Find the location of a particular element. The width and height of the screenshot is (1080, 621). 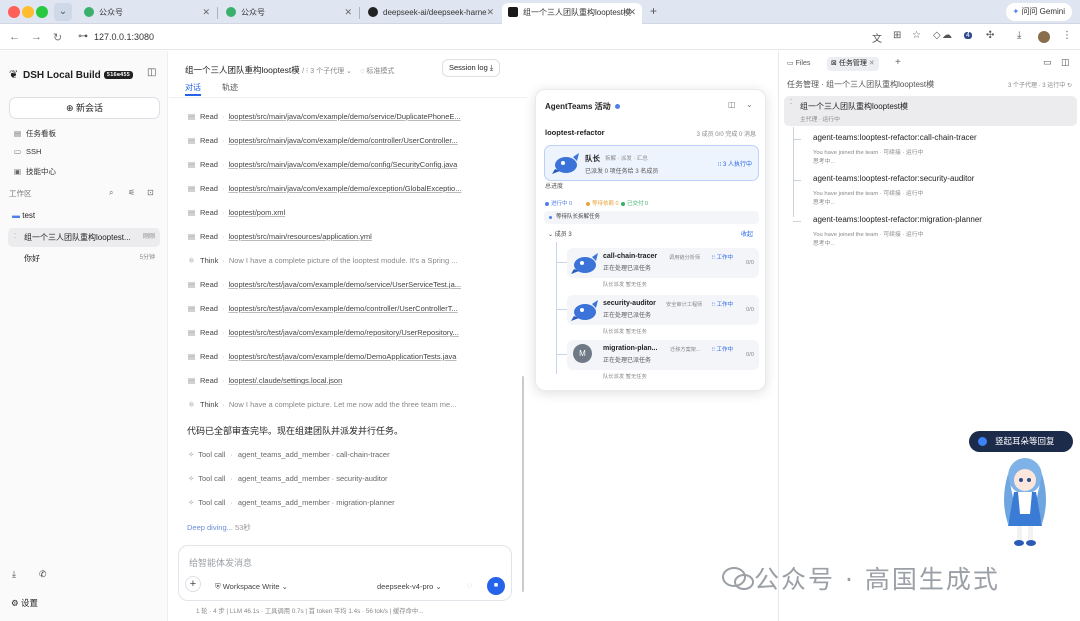

panel-right-icon: ◫ is located at coordinates (1065, 62).